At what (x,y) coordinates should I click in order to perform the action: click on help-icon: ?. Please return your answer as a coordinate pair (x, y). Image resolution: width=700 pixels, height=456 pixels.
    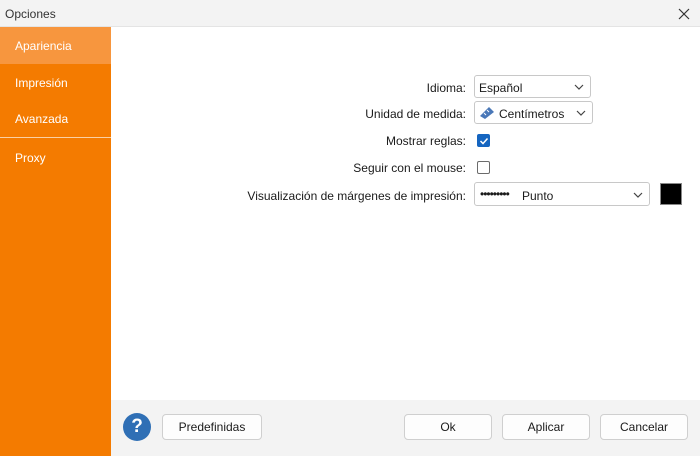
    Looking at the image, I should click on (137, 427).